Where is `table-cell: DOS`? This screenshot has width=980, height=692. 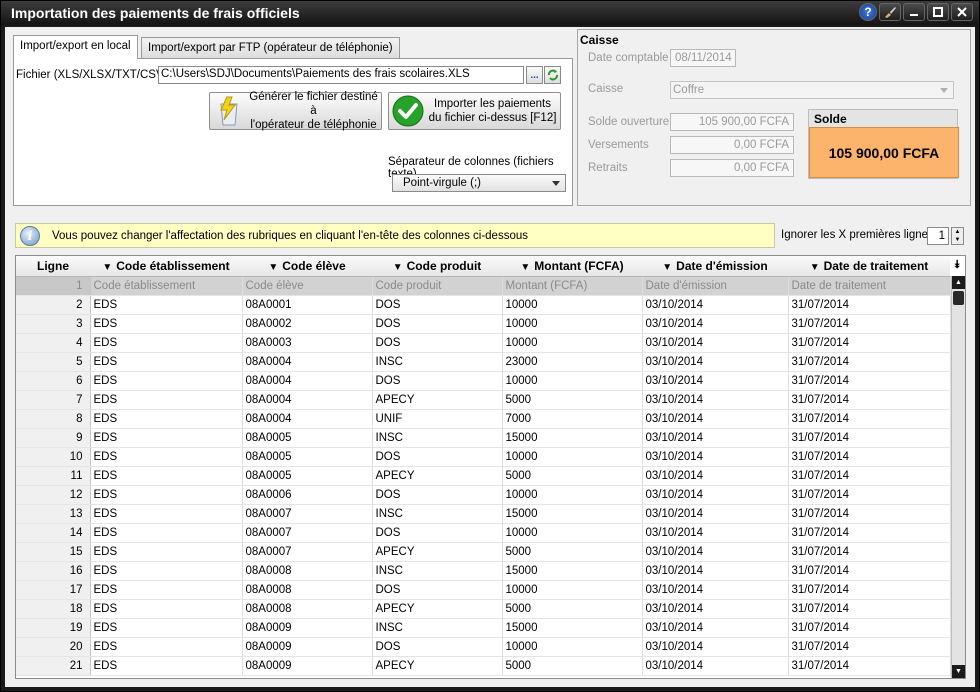 table-cell: DOS is located at coordinates (437, 381).